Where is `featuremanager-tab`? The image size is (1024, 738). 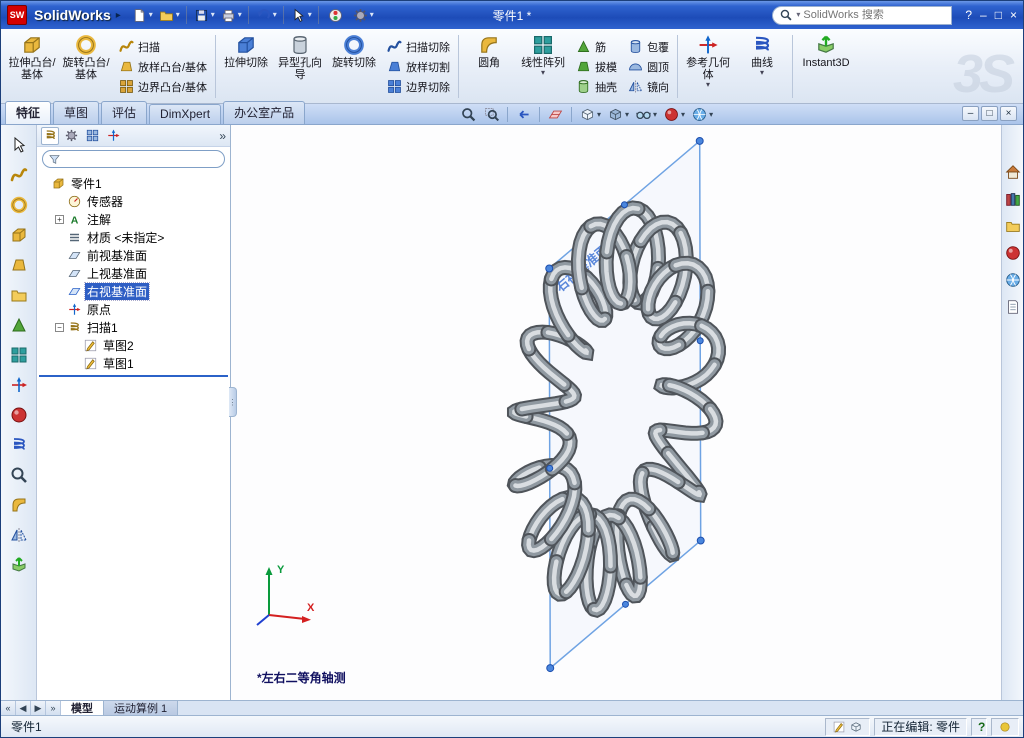 featuremanager-tab is located at coordinates (50, 135).